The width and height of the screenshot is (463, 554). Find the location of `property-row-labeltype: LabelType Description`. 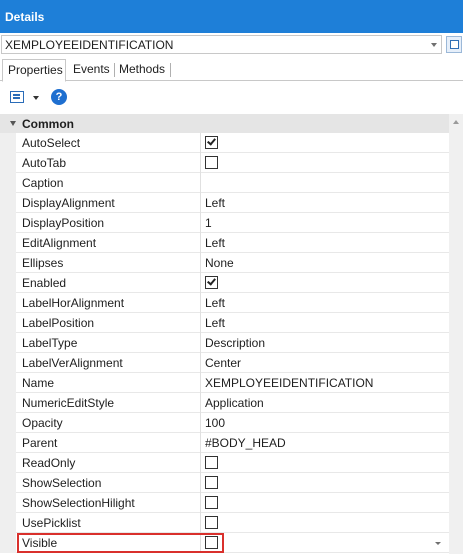

property-row-labeltype: LabelType Description is located at coordinates (224, 343).